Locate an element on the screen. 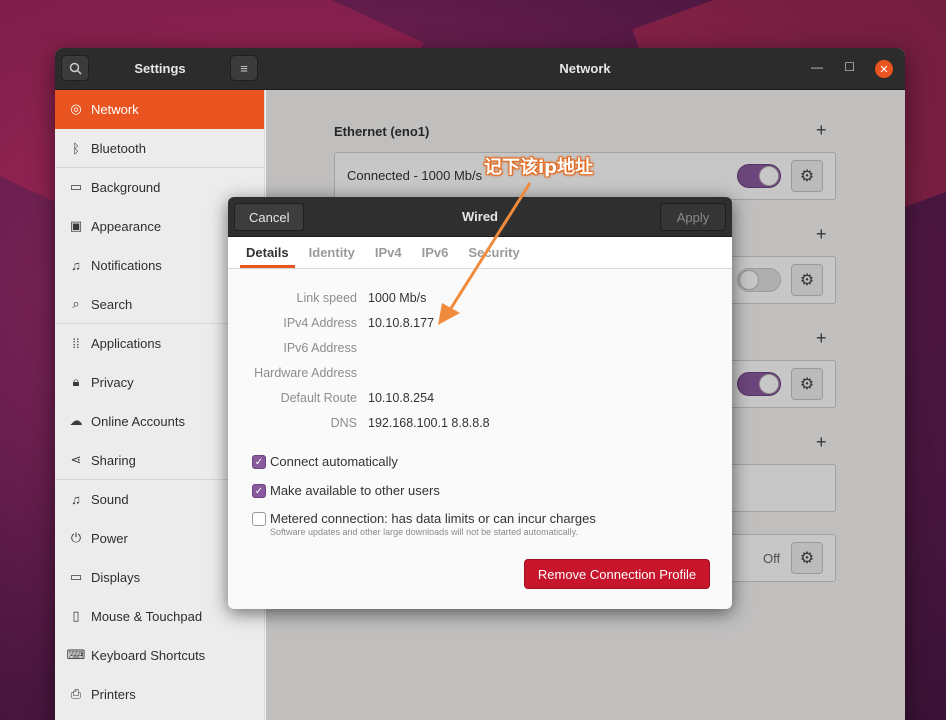 The image size is (946, 720). sidebar-item-label: Power is located at coordinates (109, 538).